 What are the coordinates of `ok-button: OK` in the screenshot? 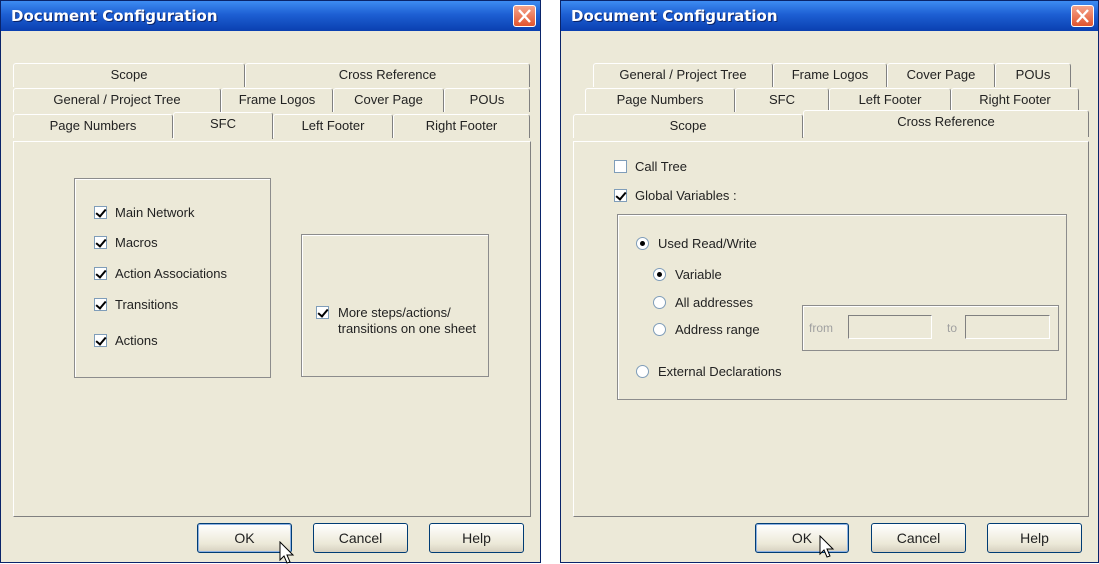 It's located at (244, 538).